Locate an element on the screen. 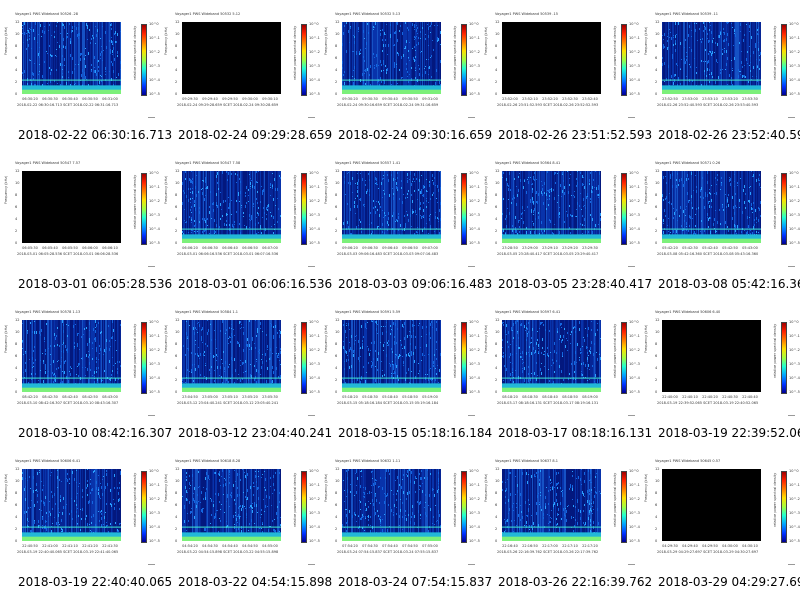 The image size is (800, 596). y-tick-label: 8 is located at coordinates (496, 46).